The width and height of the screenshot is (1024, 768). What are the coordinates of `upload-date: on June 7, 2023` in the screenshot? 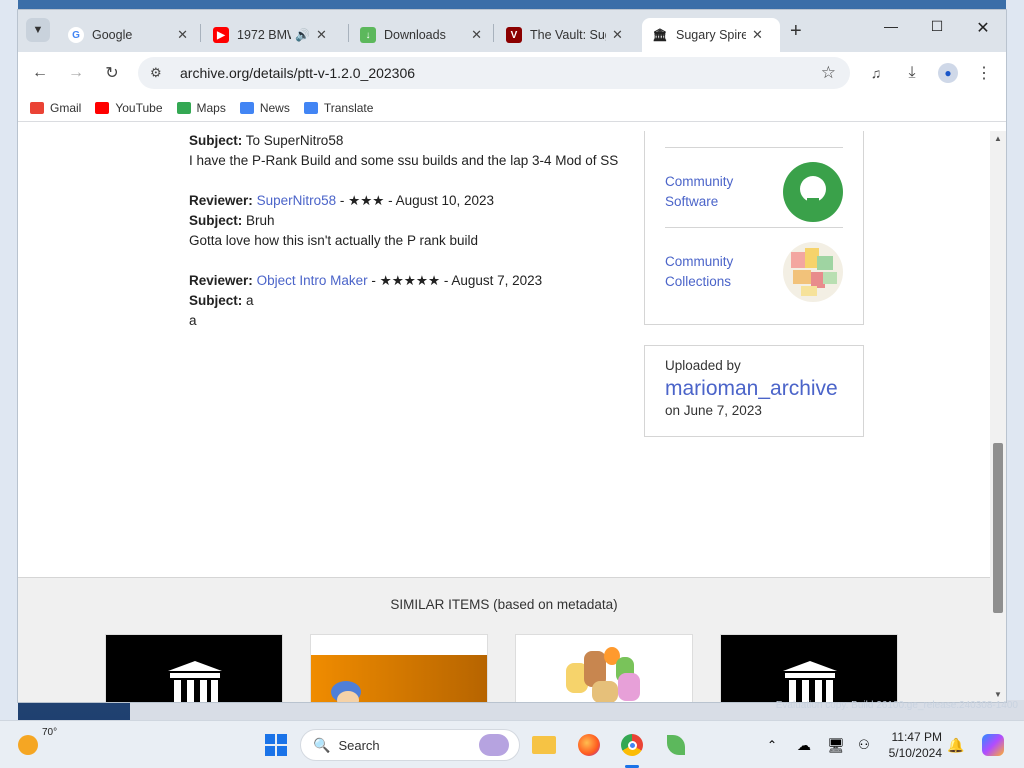 It's located at (713, 410).